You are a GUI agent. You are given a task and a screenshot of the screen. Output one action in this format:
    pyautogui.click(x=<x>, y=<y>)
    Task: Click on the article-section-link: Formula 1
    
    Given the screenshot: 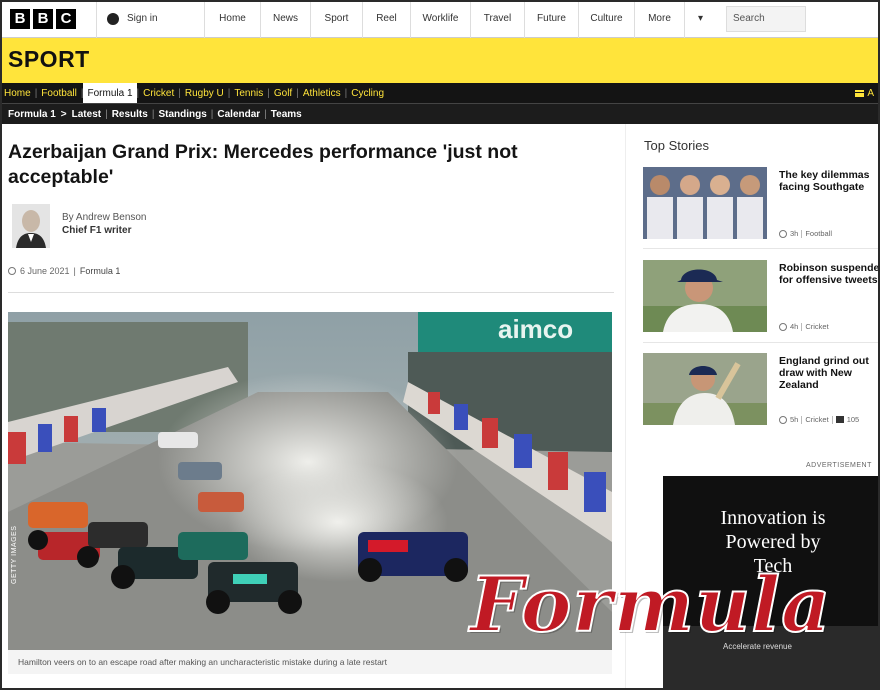 What is the action you would take?
    pyautogui.click(x=100, y=271)
    